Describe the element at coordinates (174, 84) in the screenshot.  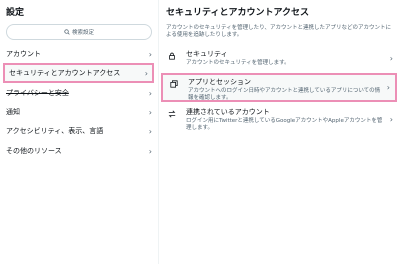
I see `sessions-icon` at that location.